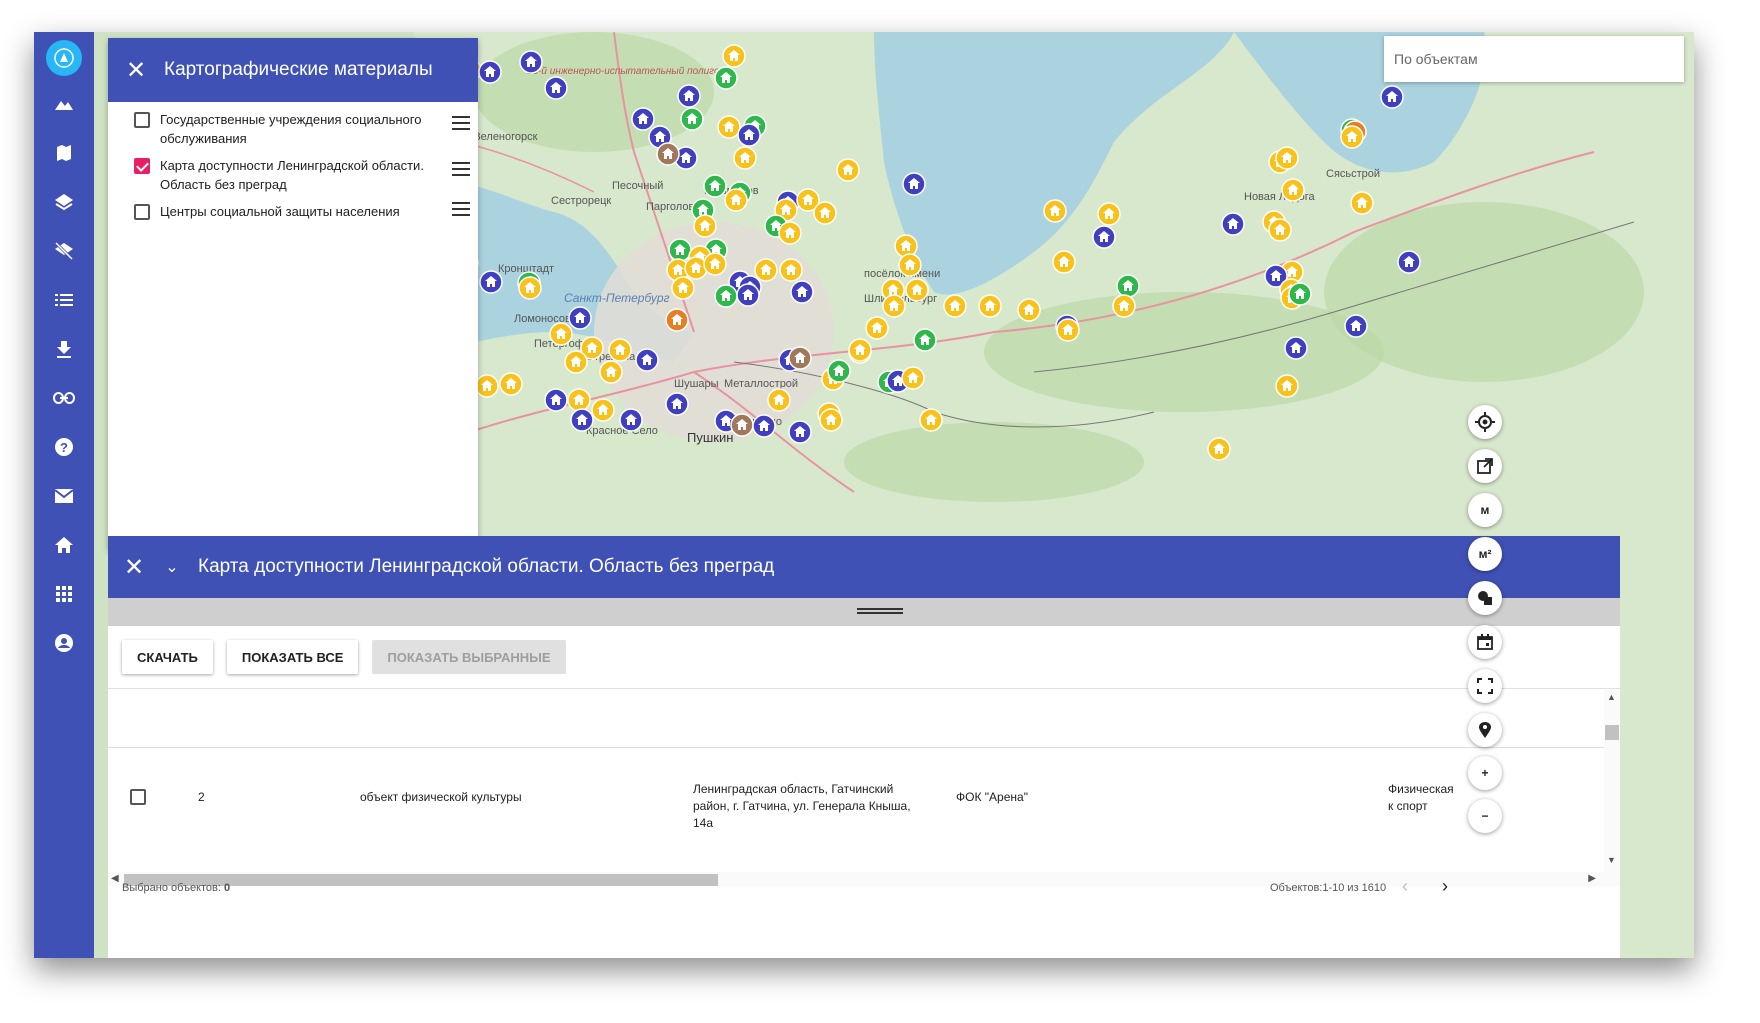 The image size is (1760, 1023). I want to click on close-layers-button: ✕, so click(136, 70).